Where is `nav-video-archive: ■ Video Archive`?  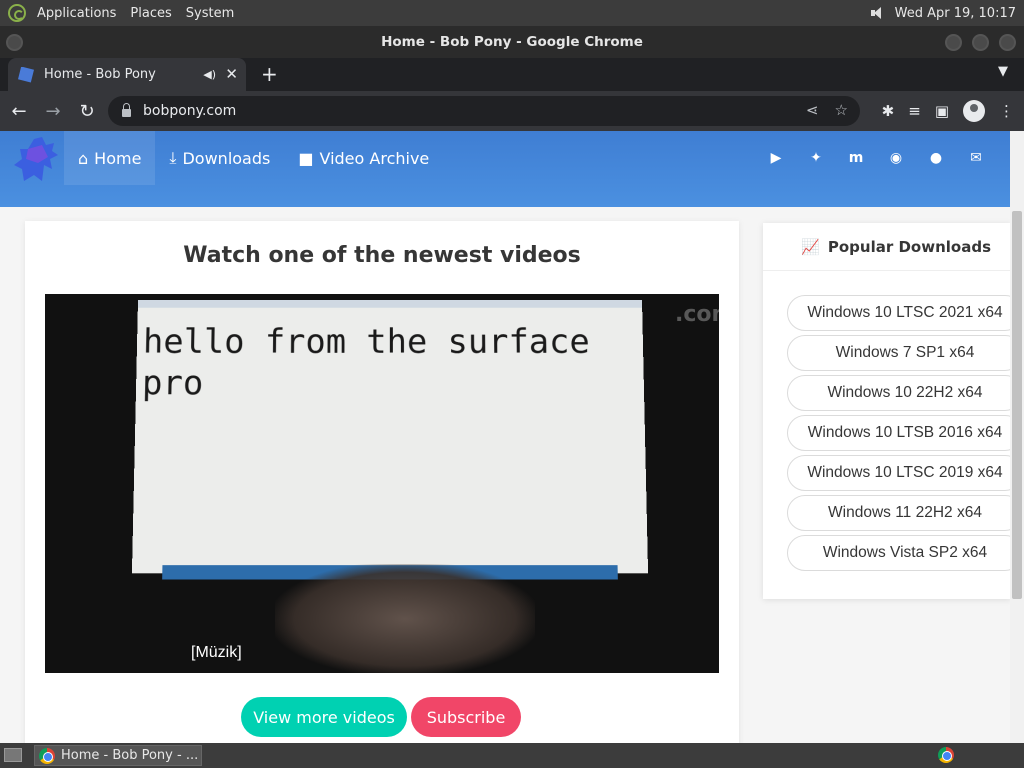
nav-video-archive: ■ Video Archive is located at coordinates (363, 158).